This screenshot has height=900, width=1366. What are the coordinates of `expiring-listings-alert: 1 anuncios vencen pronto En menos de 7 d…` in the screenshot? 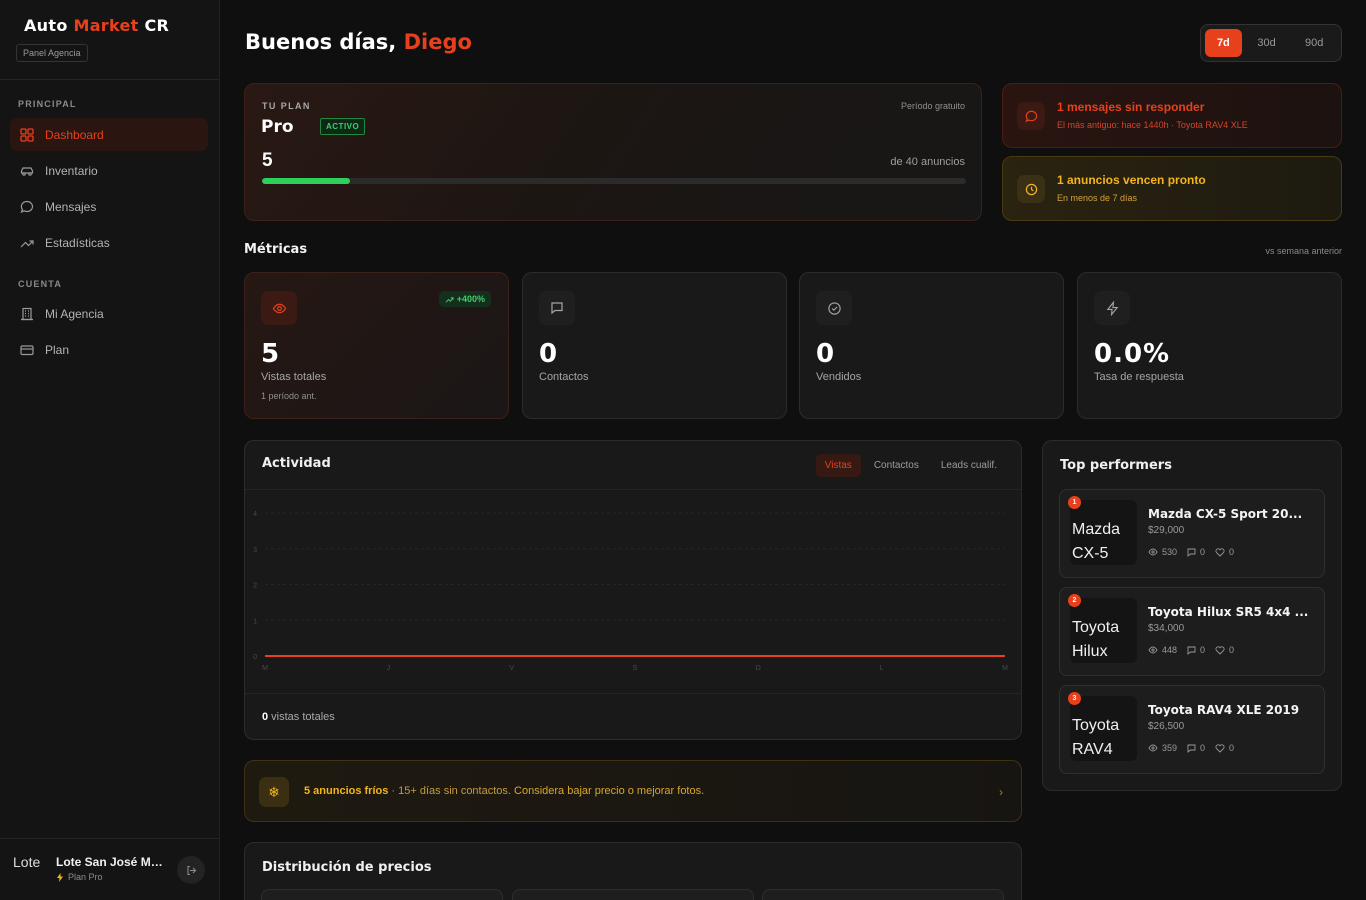 It's located at (1172, 188).